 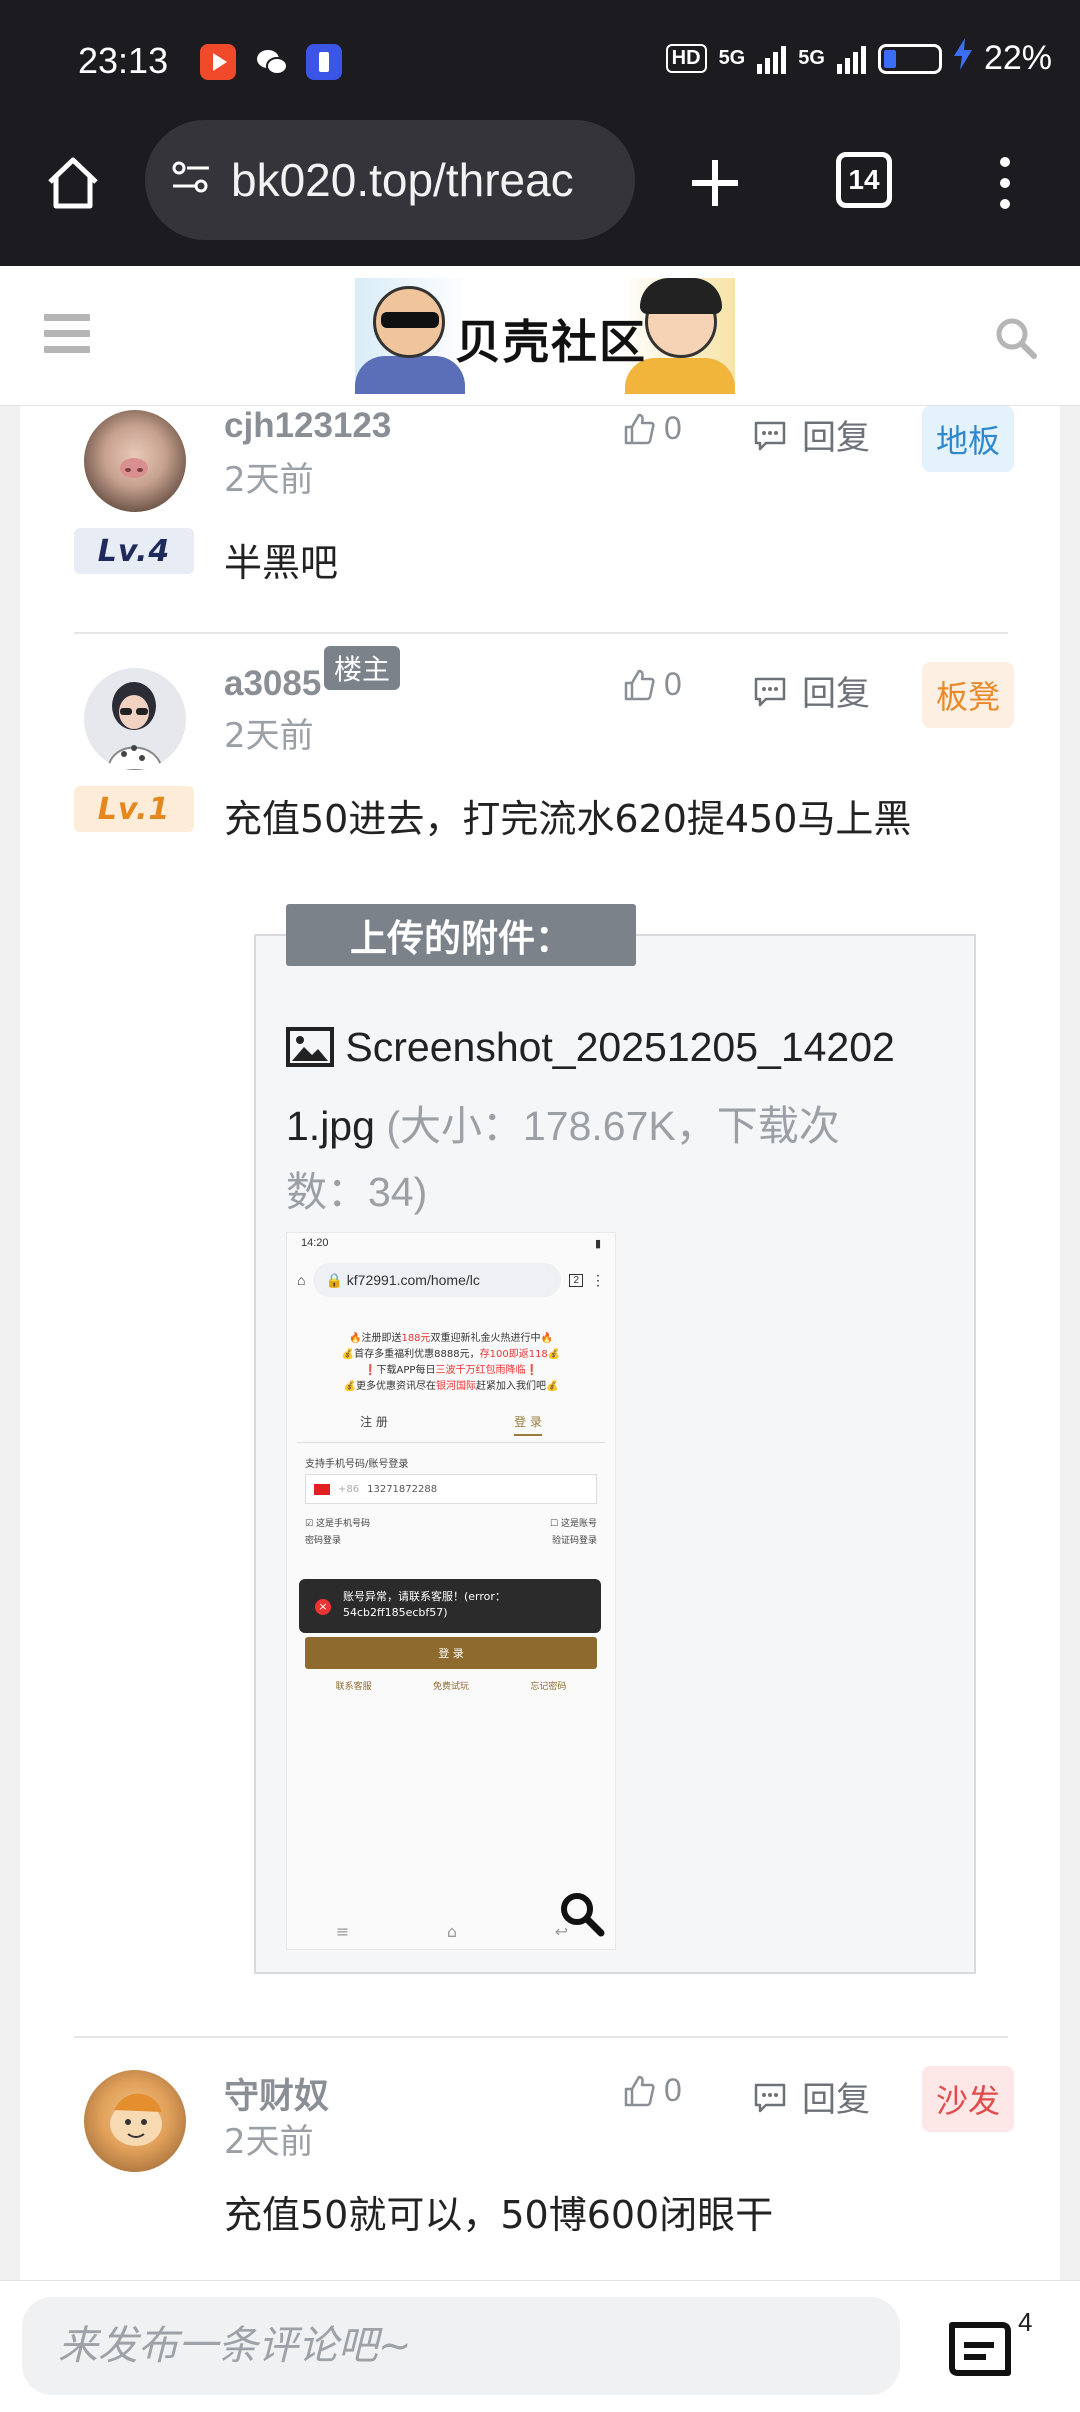 I want to click on signal-icon, so click(x=772, y=59).